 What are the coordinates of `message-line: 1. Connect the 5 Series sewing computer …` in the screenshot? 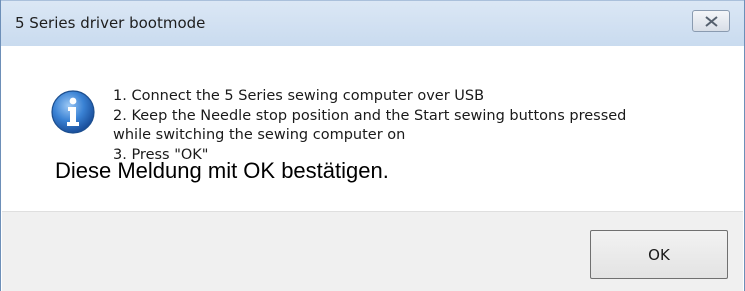 It's located at (299, 96).